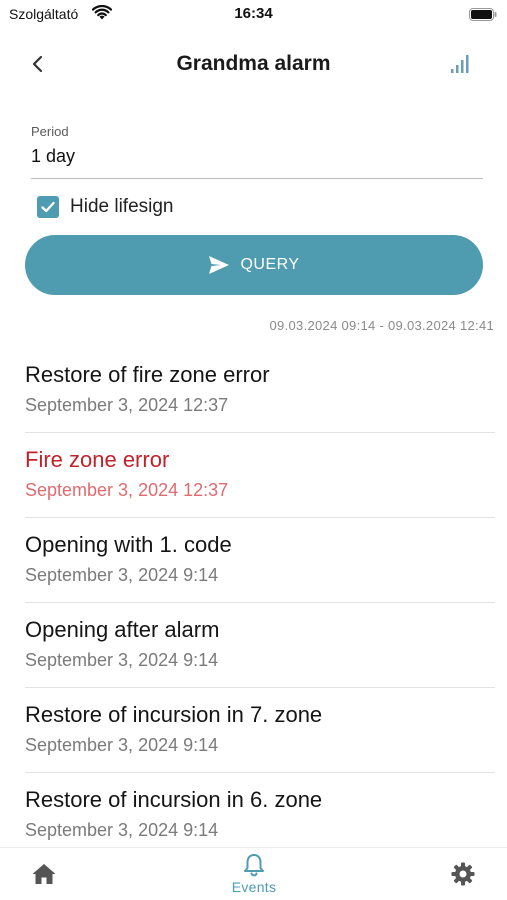 This screenshot has width=507, height=900. What do you see at coordinates (53, 156) in the screenshot?
I see `period-value: 1 day` at bounding box center [53, 156].